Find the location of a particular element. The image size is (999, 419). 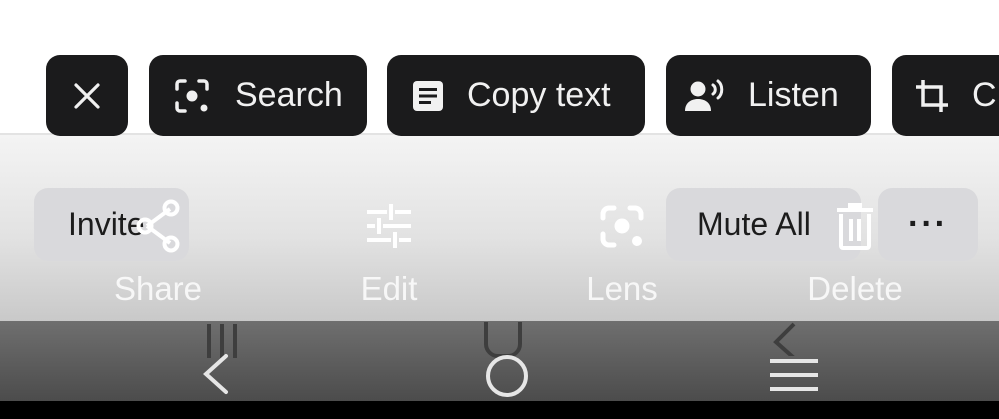

edit-action: Edit is located at coordinates (389, 253).